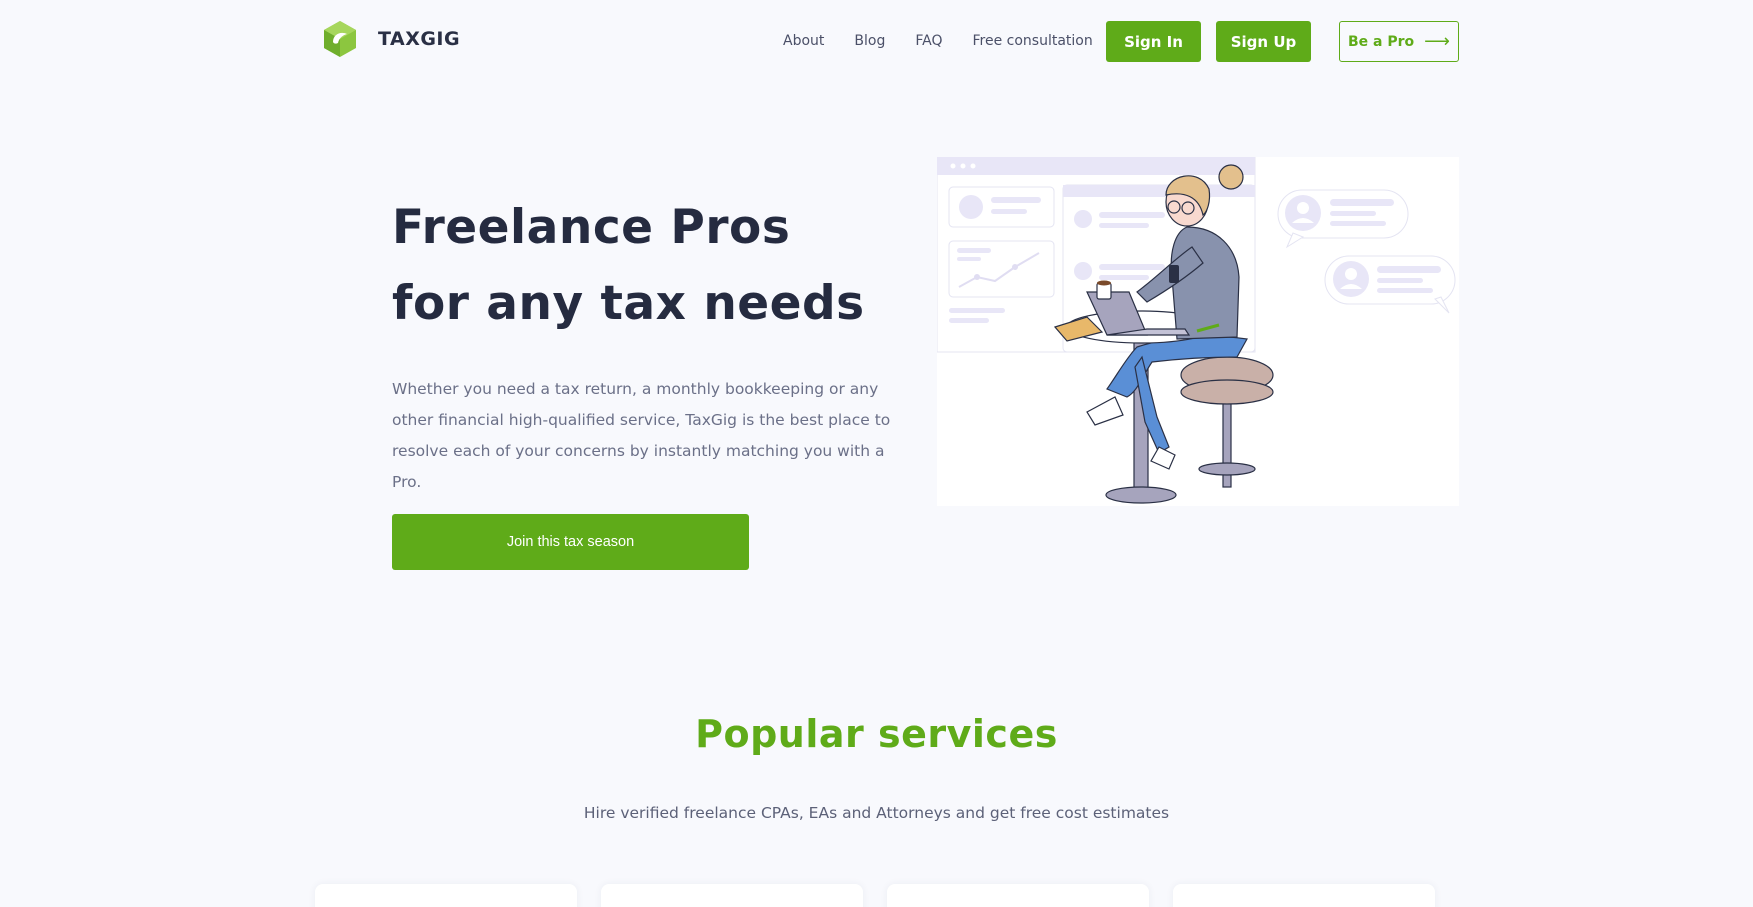 The width and height of the screenshot is (1753, 907). Describe the element at coordinates (1032, 41) in the screenshot. I see `nav-link-free-consultation: Free consultation` at that location.